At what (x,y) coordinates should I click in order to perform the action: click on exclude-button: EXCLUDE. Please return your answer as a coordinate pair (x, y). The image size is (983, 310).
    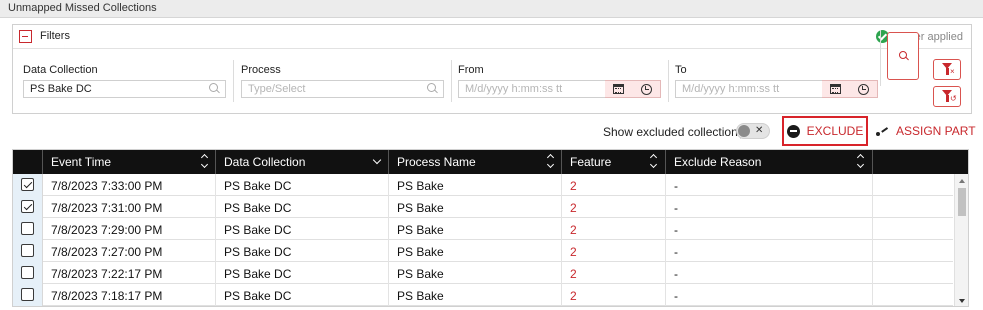
    Looking at the image, I should click on (825, 131).